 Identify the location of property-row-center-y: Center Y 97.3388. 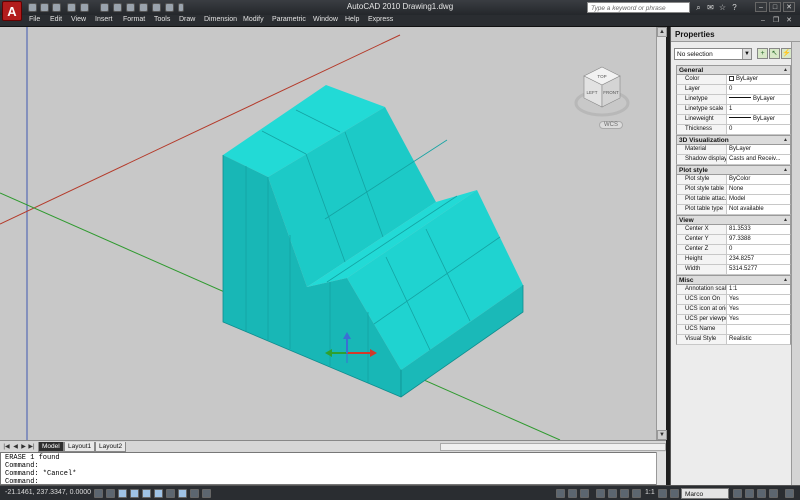
(733, 240).